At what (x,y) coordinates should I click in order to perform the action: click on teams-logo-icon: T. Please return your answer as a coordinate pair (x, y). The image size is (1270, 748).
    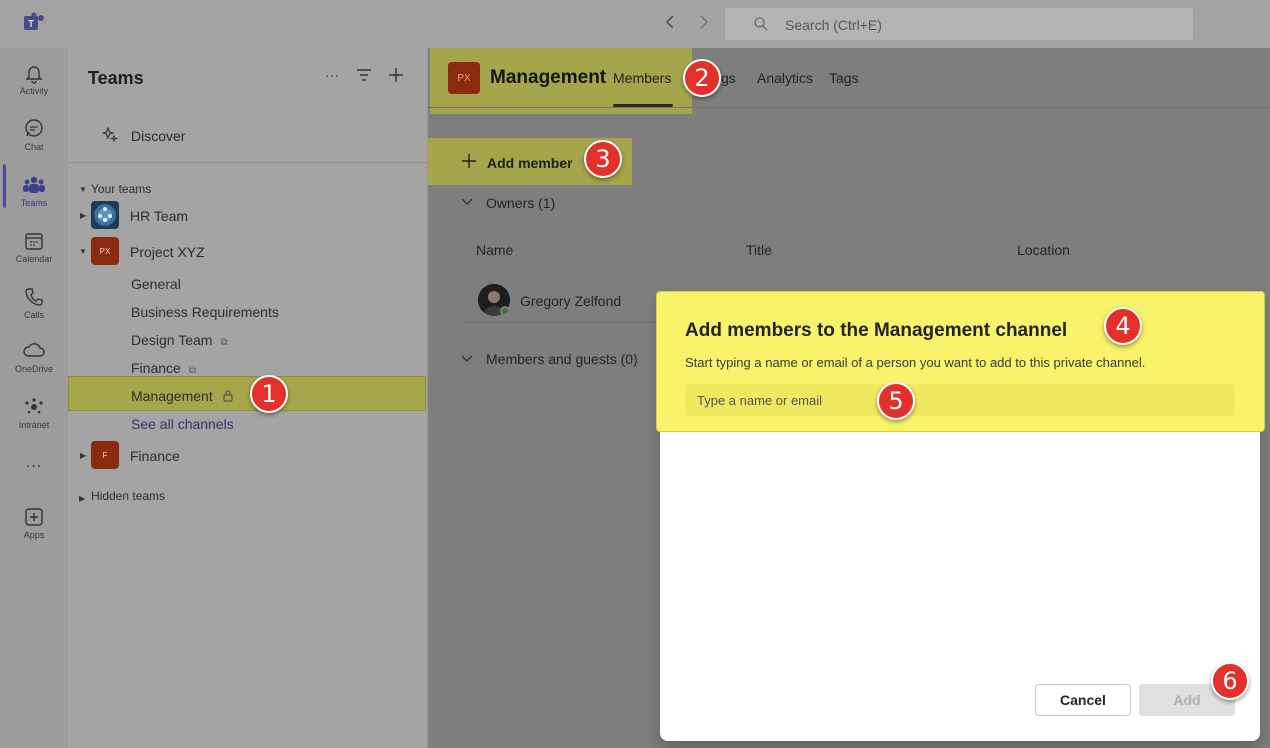
    Looking at the image, I should click on (34, 21).